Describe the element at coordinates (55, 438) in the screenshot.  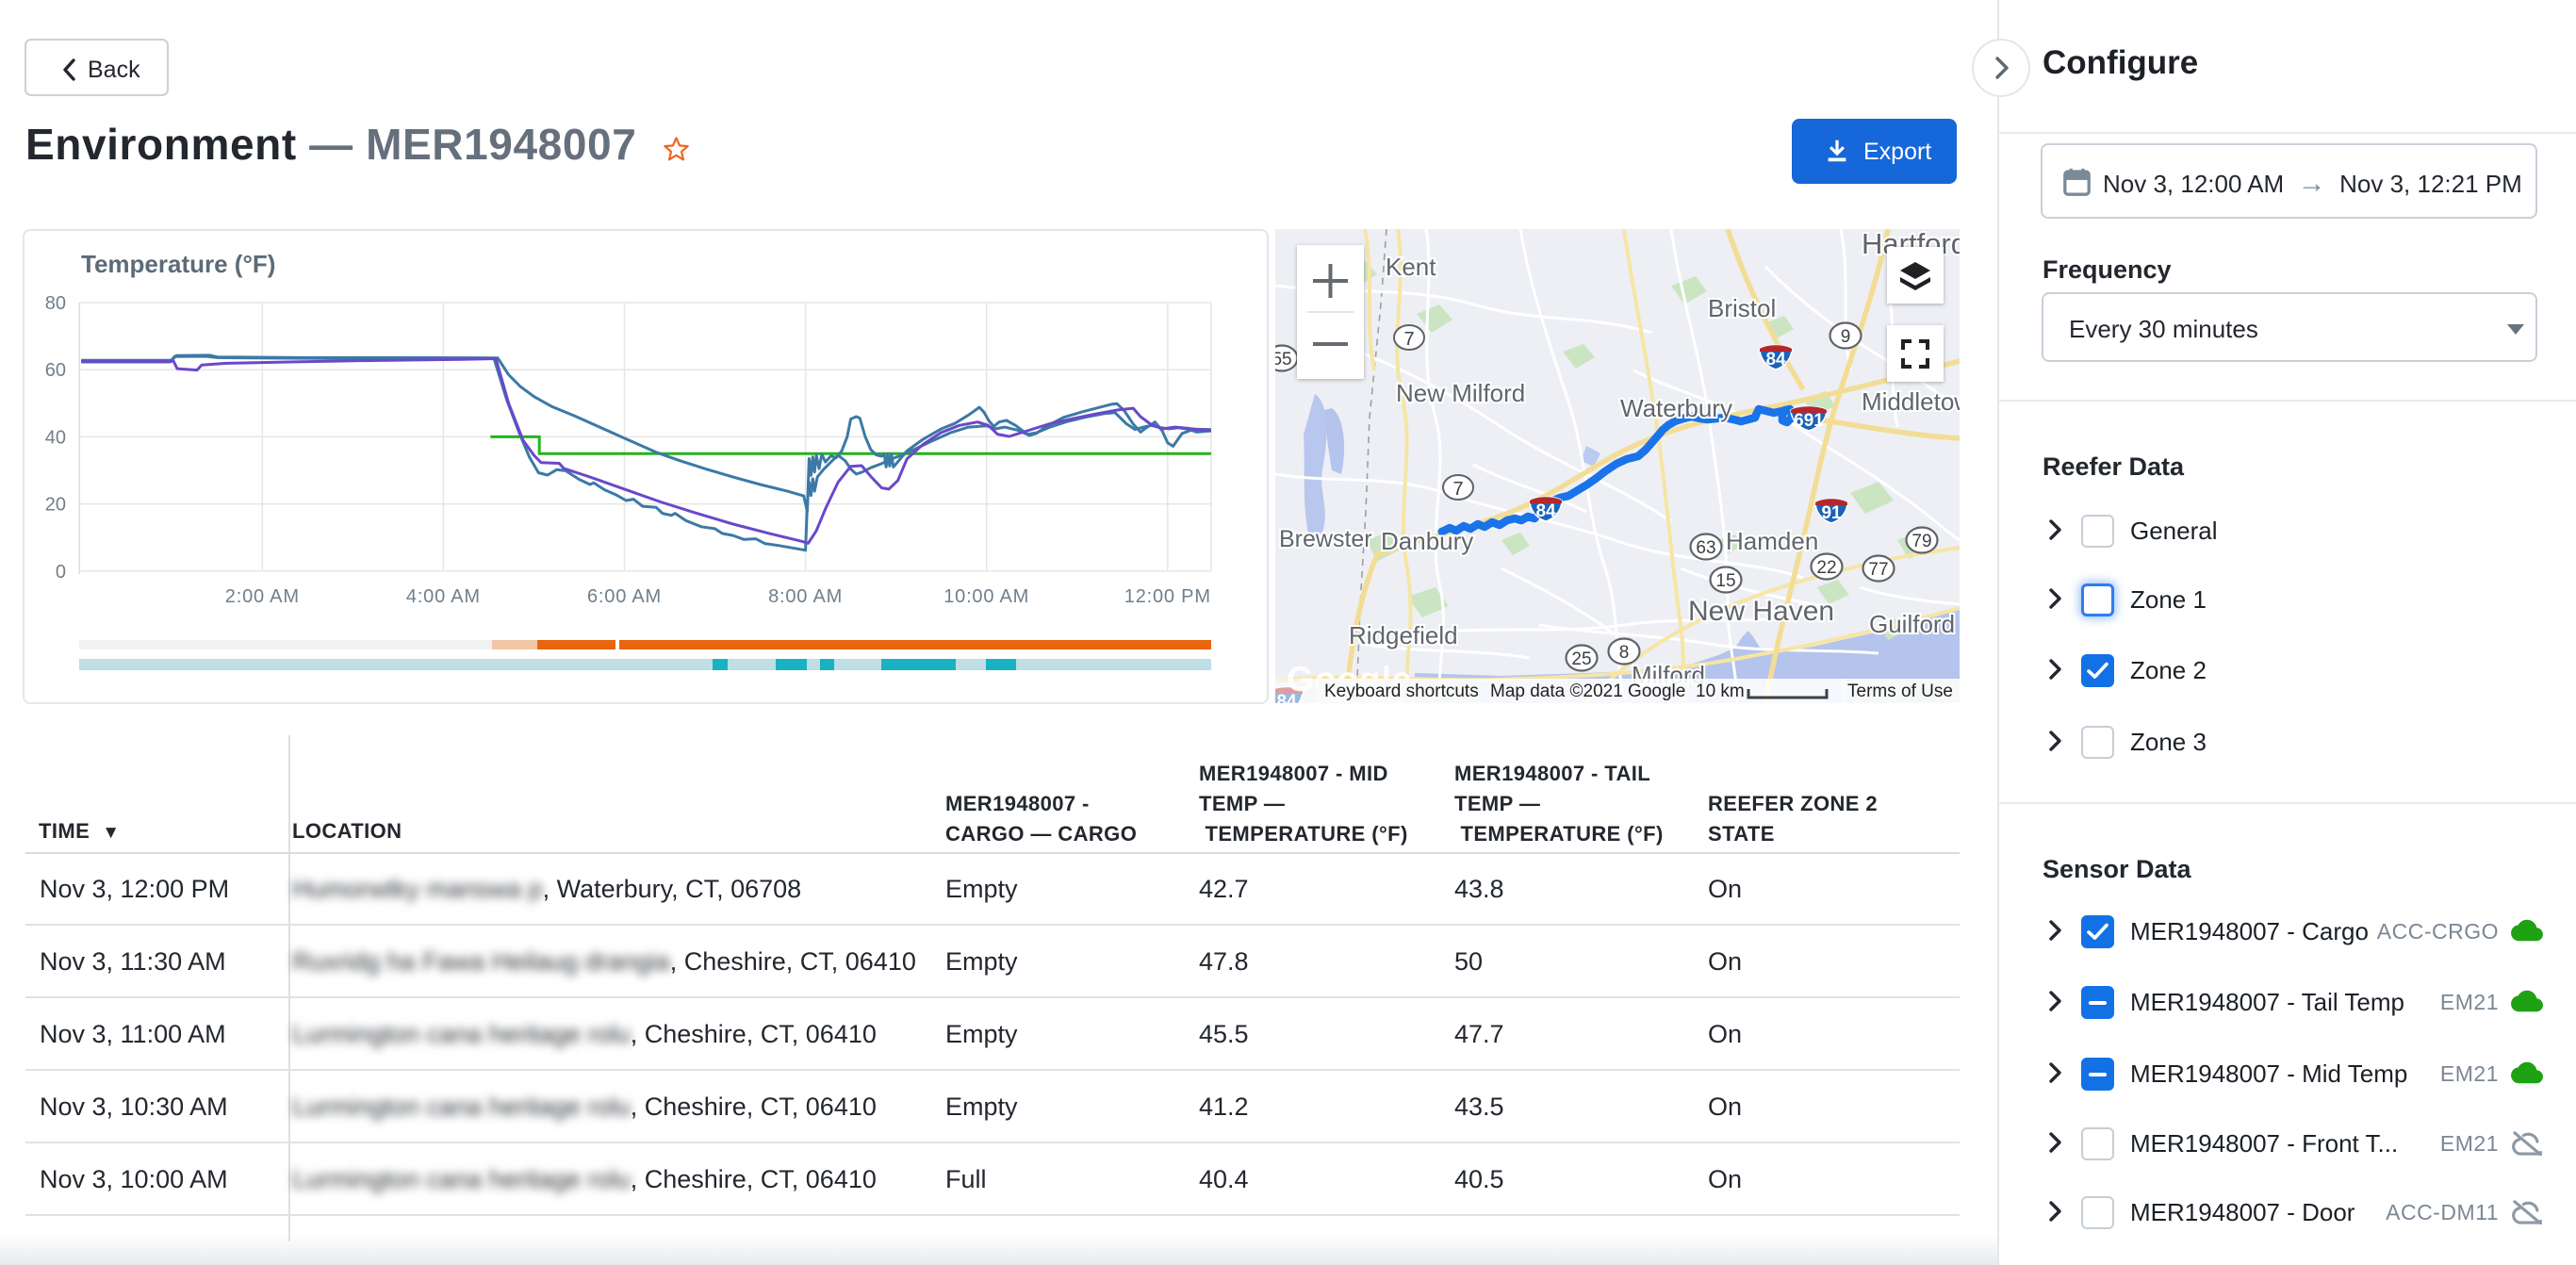
I see `svg-text: 40` at that location.